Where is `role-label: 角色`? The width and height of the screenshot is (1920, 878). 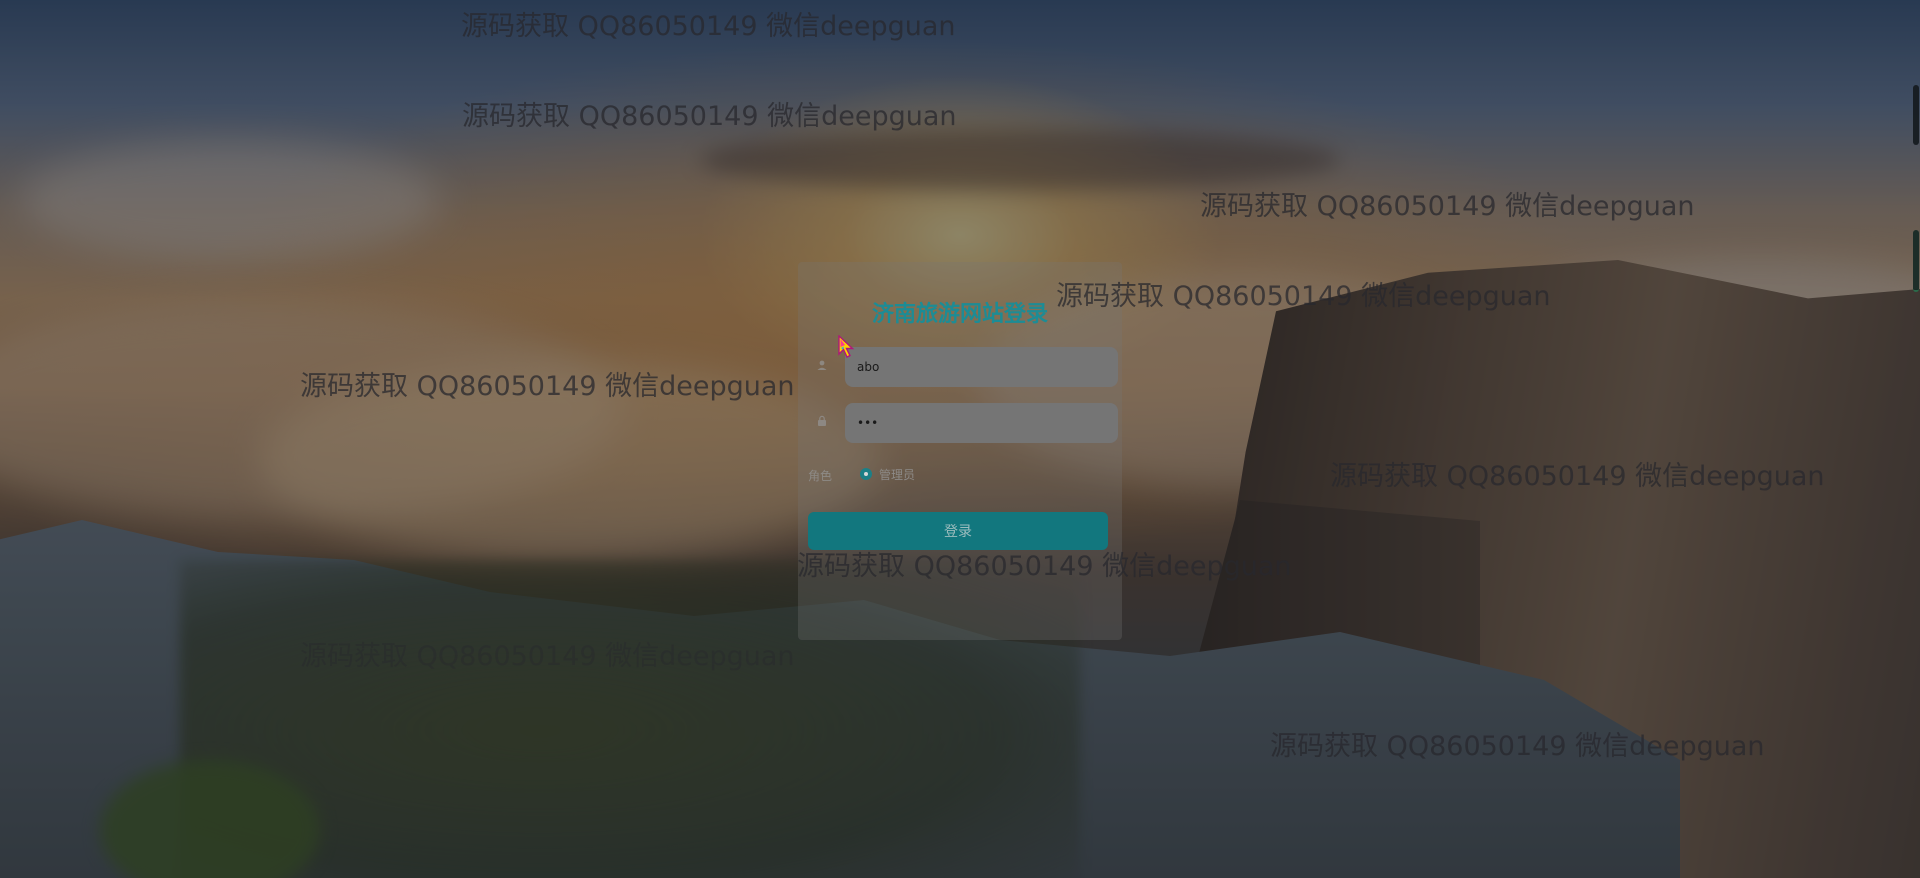
role-label: 角色 is located at coordinates (820, 476).